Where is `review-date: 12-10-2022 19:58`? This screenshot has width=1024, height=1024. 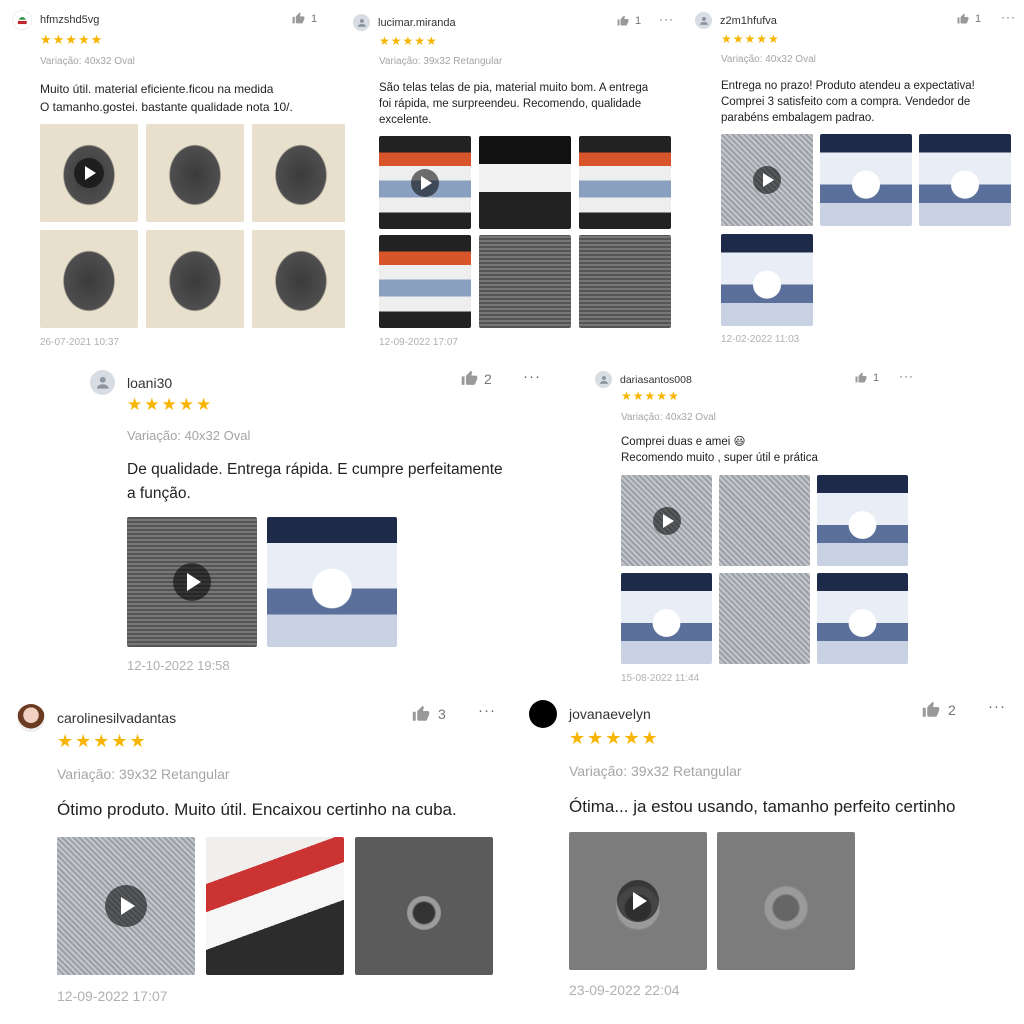
review-date: 12-10-2022 19:58 is located at coordinates (178, 665).